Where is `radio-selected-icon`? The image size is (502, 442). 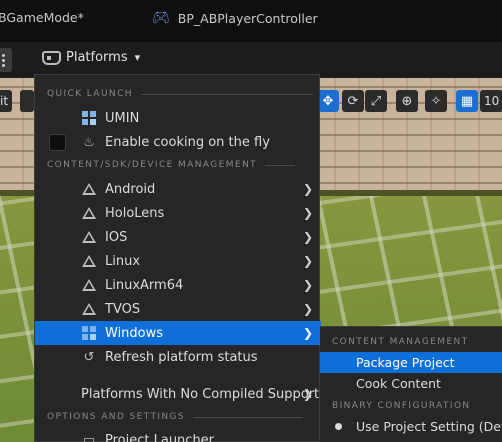 radio-selected-icon is located at coordinates (338, 426).